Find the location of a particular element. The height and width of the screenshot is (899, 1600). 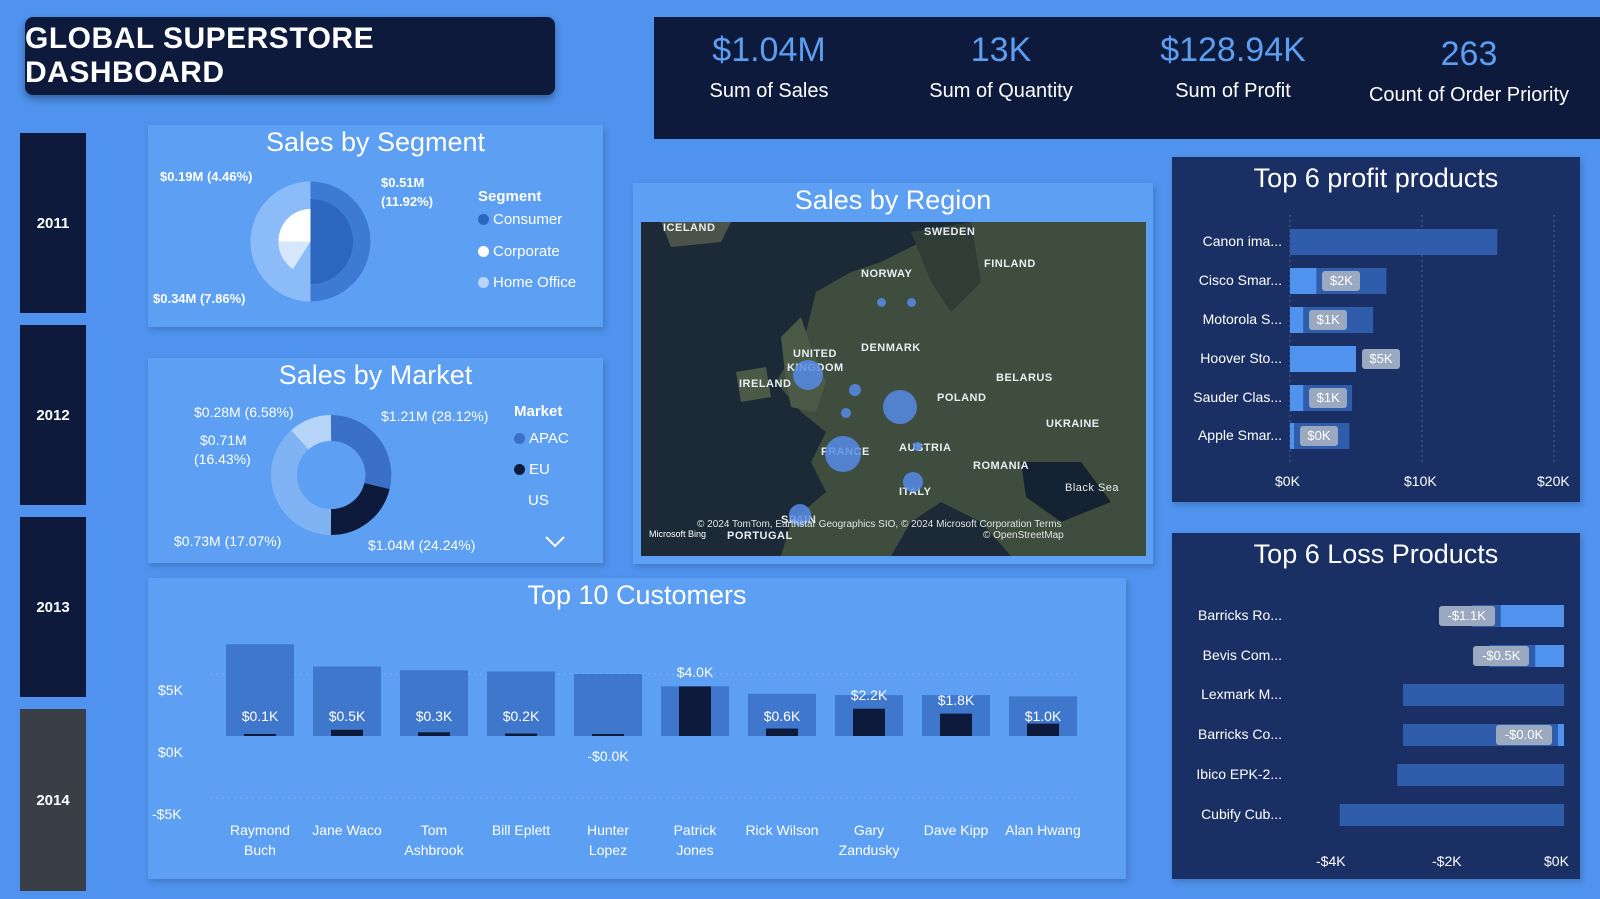

map-bubble-germany is located at coordinates (900, 407).